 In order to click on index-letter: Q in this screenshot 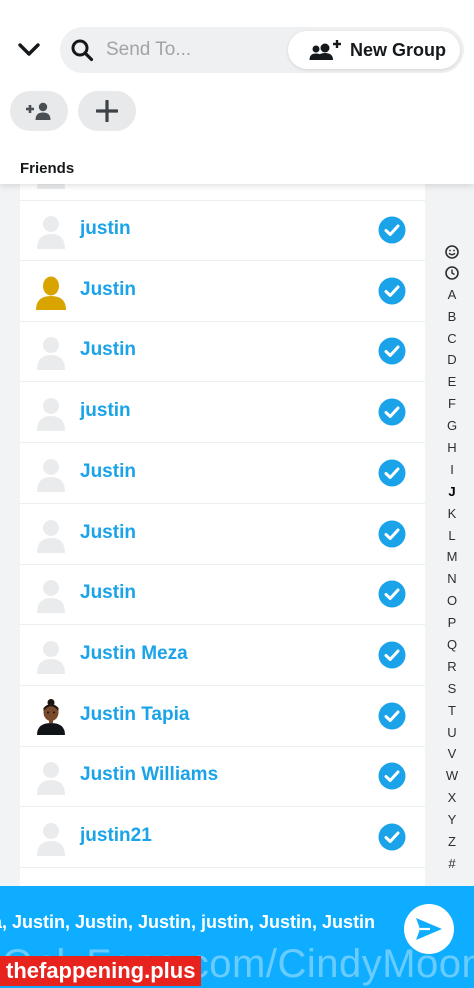, I will do `click(452, 645)`.